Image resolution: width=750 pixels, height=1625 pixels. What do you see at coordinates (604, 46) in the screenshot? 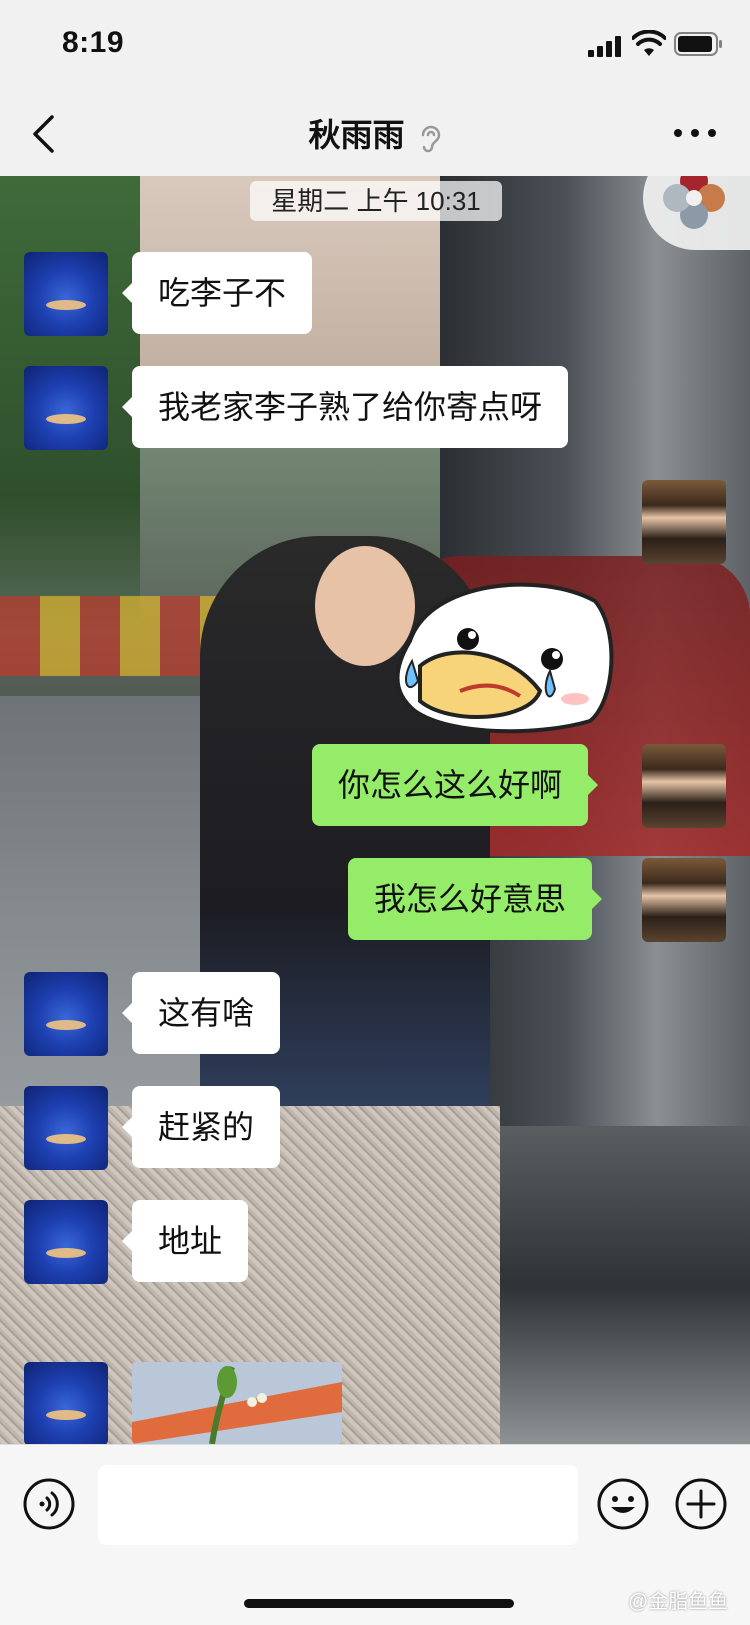
I see `cellular-signal-icon` at bounding box center [604, 46].